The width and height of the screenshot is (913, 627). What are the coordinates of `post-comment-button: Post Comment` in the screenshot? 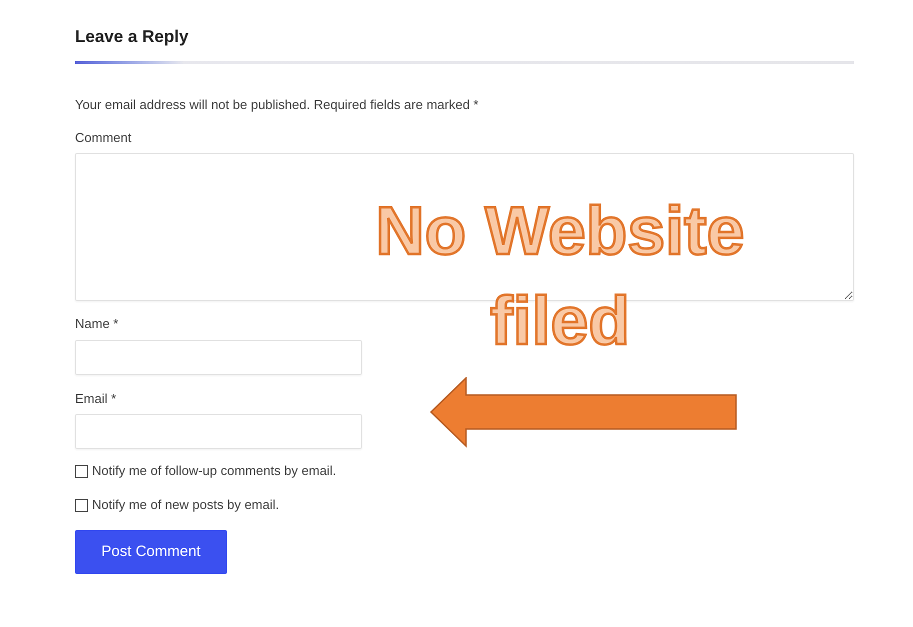 It's located at (151, 552).